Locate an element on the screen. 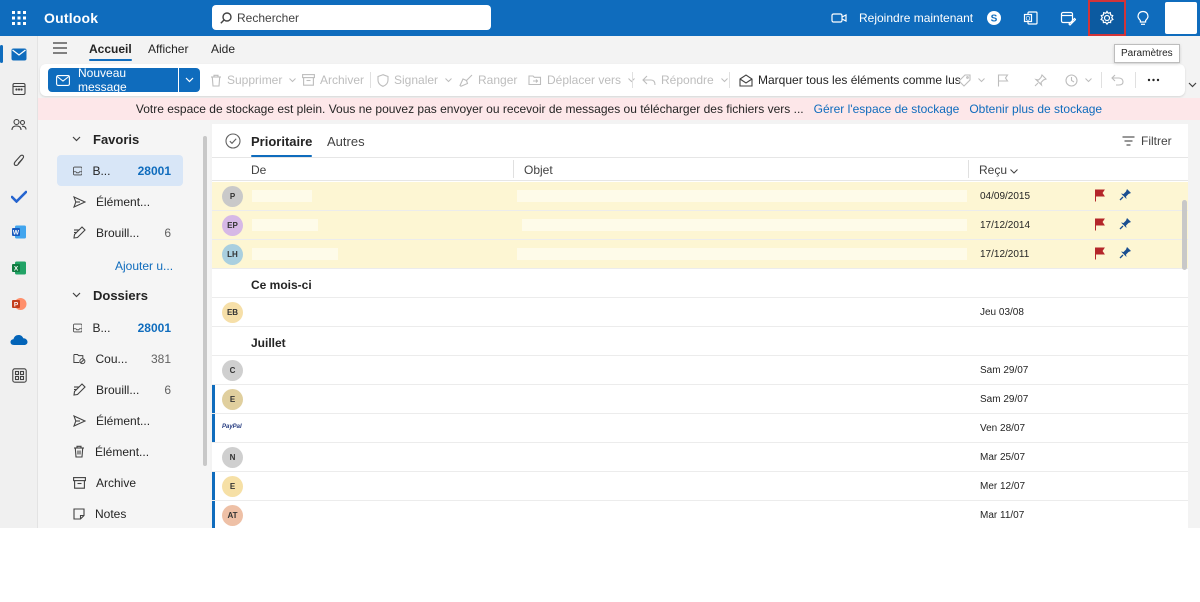  tab-other: Autres is located at coordinates (346, 141).